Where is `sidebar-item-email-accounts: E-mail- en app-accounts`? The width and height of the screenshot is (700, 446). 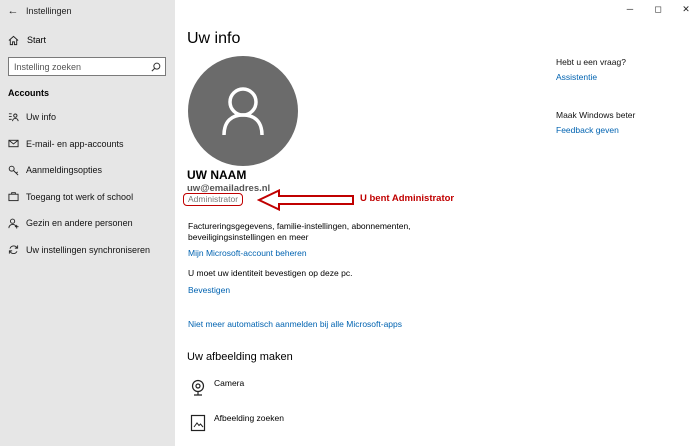
sidebar-item-email-accounts: E-mail- en app-accounts is located at coordinates (87, 144).